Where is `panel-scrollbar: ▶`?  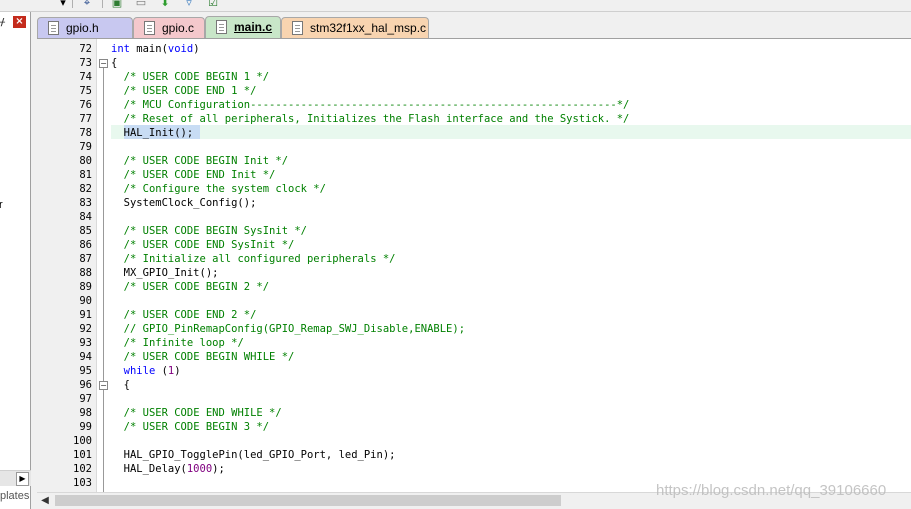
panel-scrollbar: ▶ is located at coordinates (15, 478).